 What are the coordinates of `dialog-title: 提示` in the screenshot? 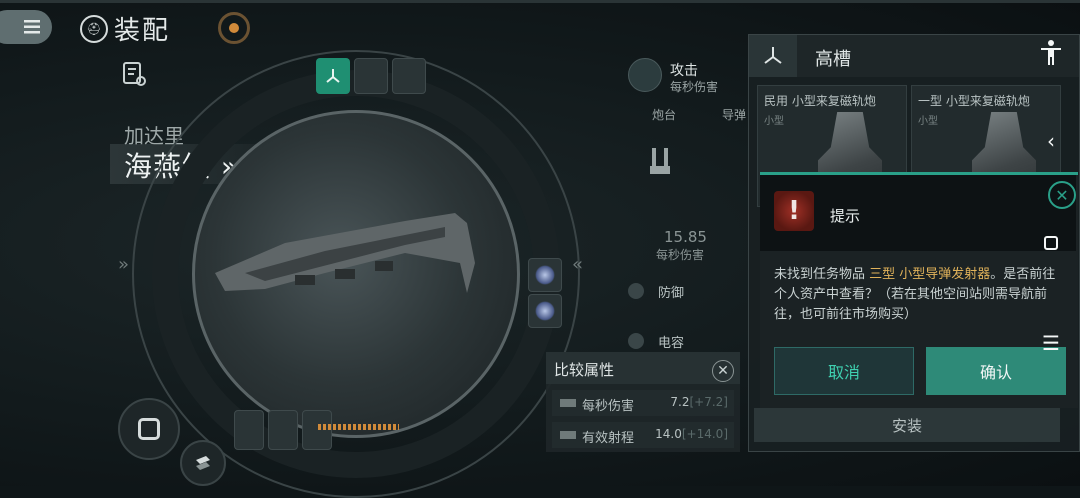 It's located at (845, 216).